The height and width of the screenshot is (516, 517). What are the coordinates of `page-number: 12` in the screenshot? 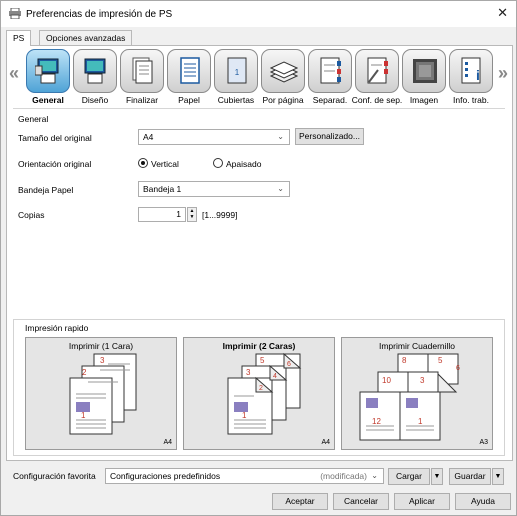 It's located at (376, 421).